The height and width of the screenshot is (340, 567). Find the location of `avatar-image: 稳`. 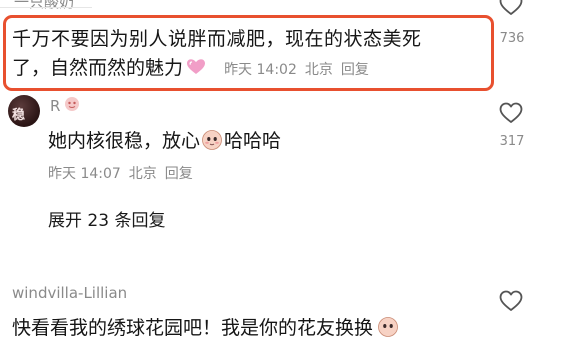

avatar-image: 稳 is located at coordinates (19, 115).